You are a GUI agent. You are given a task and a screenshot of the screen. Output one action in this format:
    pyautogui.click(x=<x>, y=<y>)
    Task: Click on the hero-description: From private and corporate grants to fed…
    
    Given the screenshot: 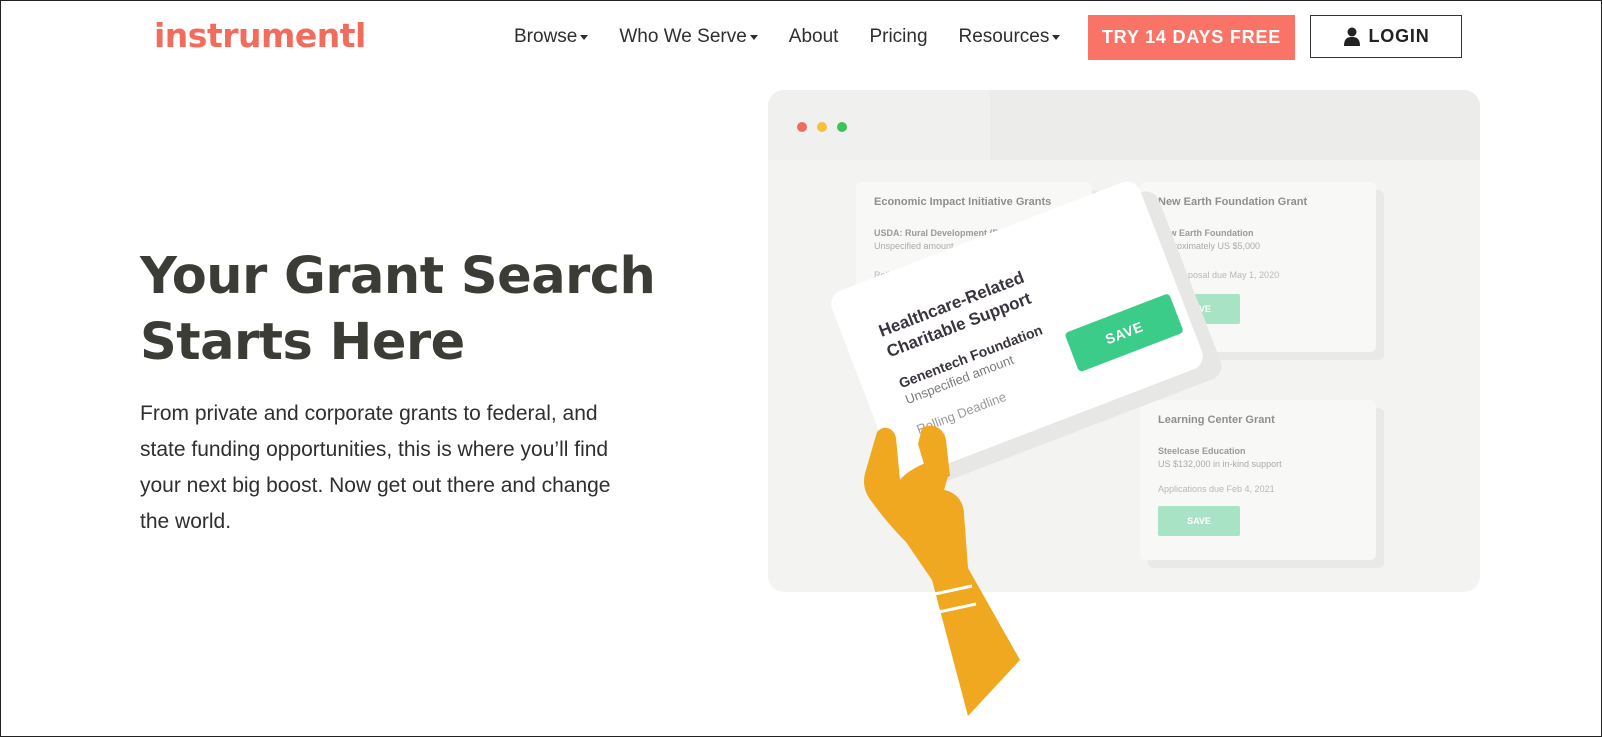 What is the action you would take?
    pyautogui.click(x=375, y=467)
    